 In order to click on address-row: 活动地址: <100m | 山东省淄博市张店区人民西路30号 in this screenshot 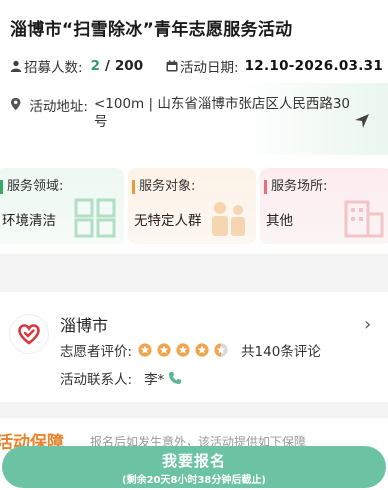, I will do `click(180, 113)`.